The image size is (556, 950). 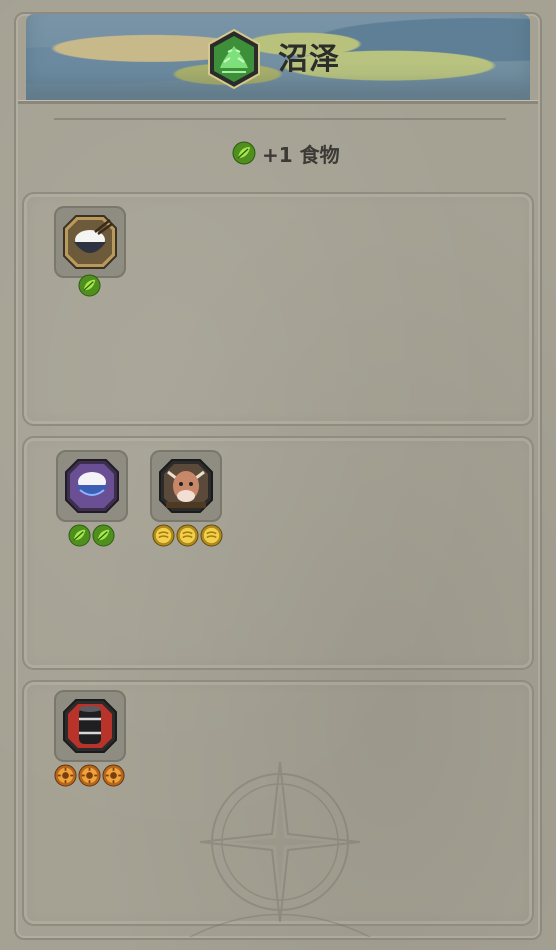 I want to click on cow-icon, so click(x=186, y=486).